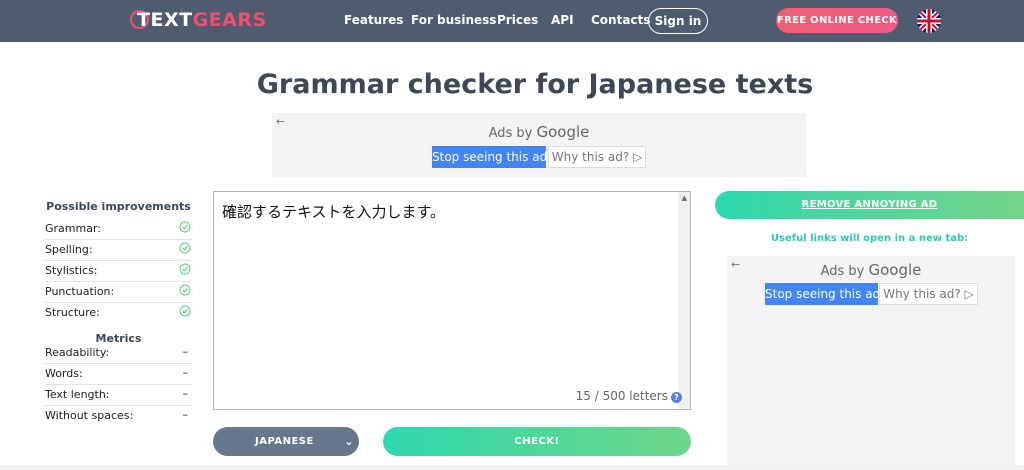 Image resolution: width=1024 pixels, height=470 pixels. Describe the element at coordinates (869, 238) in the screenshot. I see `useful-links-note: Useful links will open in a new tab:` at that location.